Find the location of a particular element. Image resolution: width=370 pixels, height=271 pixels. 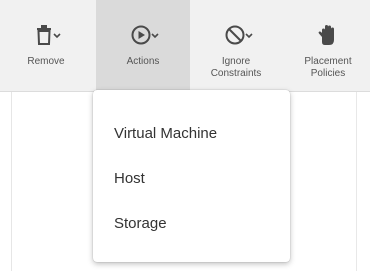

prohibit-icon is located at coordinates (239, 35).